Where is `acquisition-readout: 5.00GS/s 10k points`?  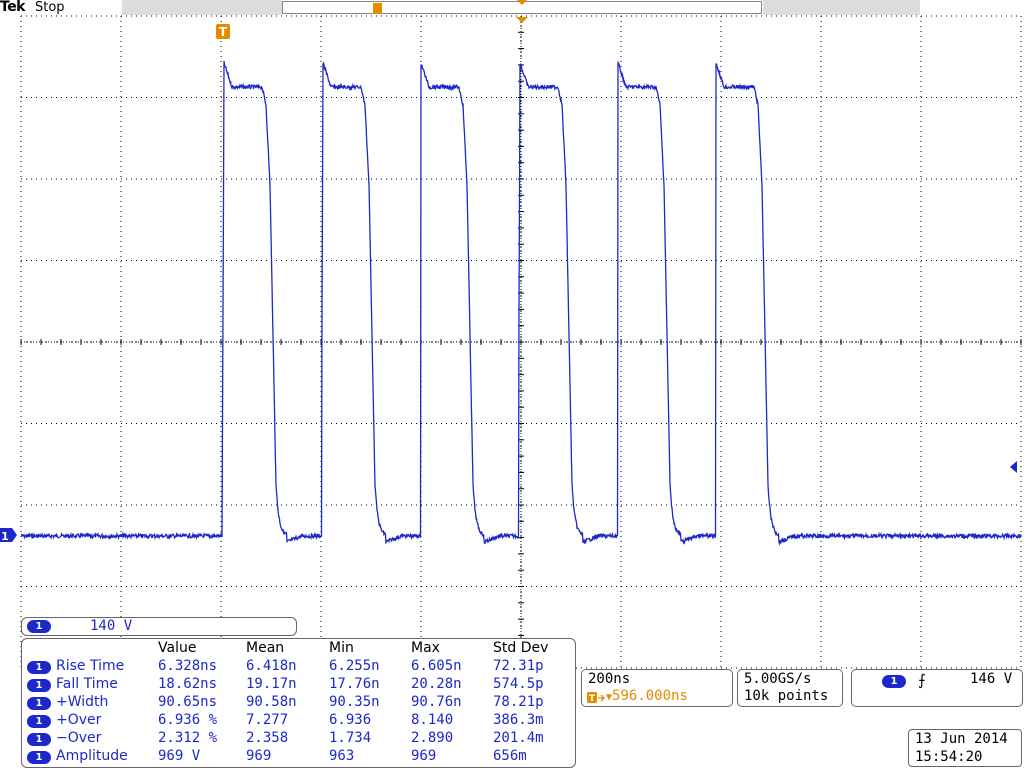 acquisition-readout: 5.00GS/s 10k points is located at coordinates (790, 688).